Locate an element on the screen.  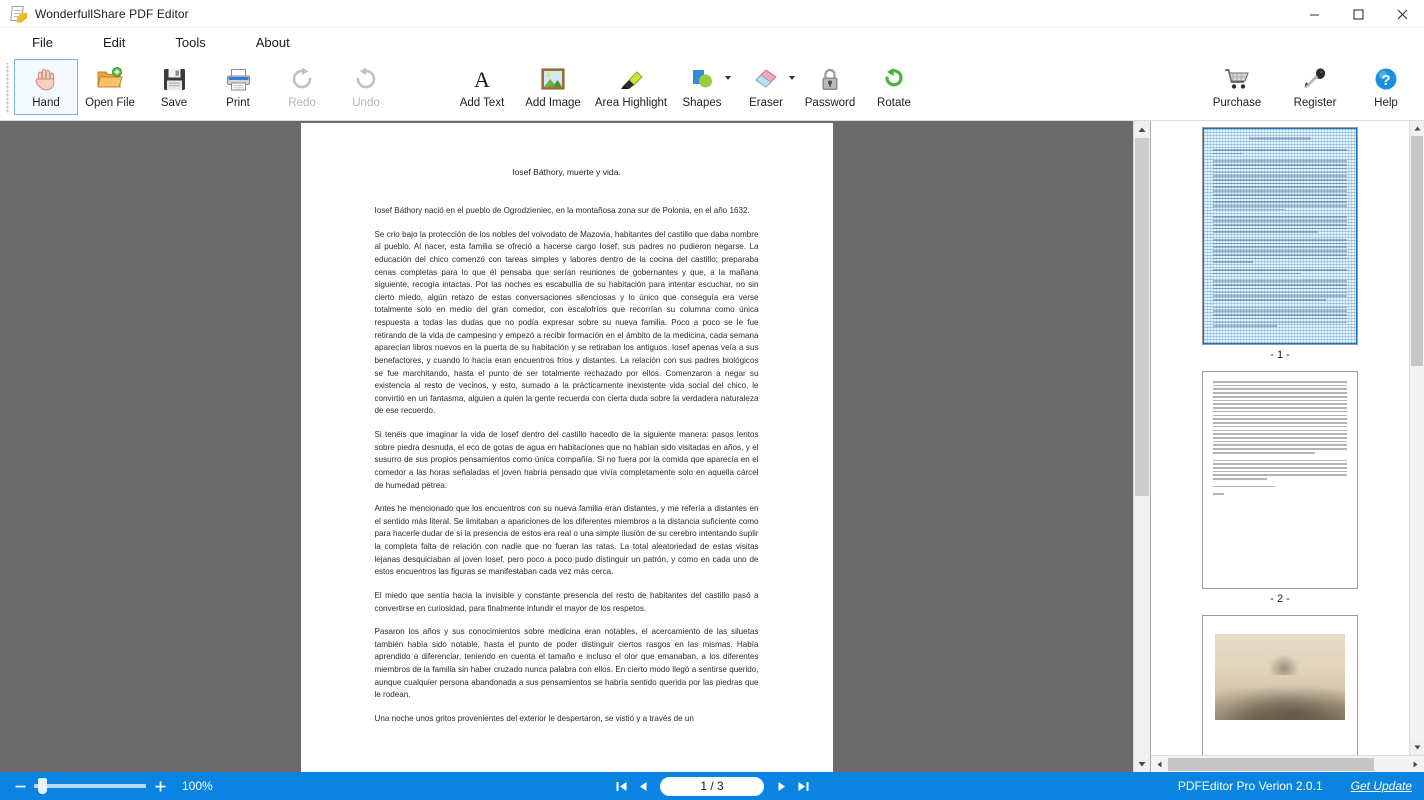
eraser-button: Eraser is located at coordinates (766, 87).